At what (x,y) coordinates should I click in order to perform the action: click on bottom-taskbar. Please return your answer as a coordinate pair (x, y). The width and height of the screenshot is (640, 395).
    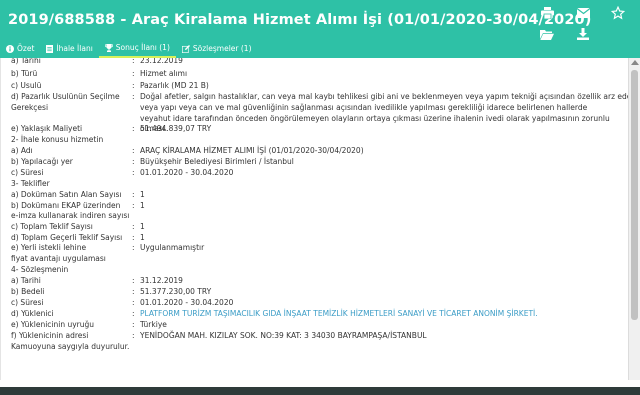
    Looking at the image, I should click on (320, 391).